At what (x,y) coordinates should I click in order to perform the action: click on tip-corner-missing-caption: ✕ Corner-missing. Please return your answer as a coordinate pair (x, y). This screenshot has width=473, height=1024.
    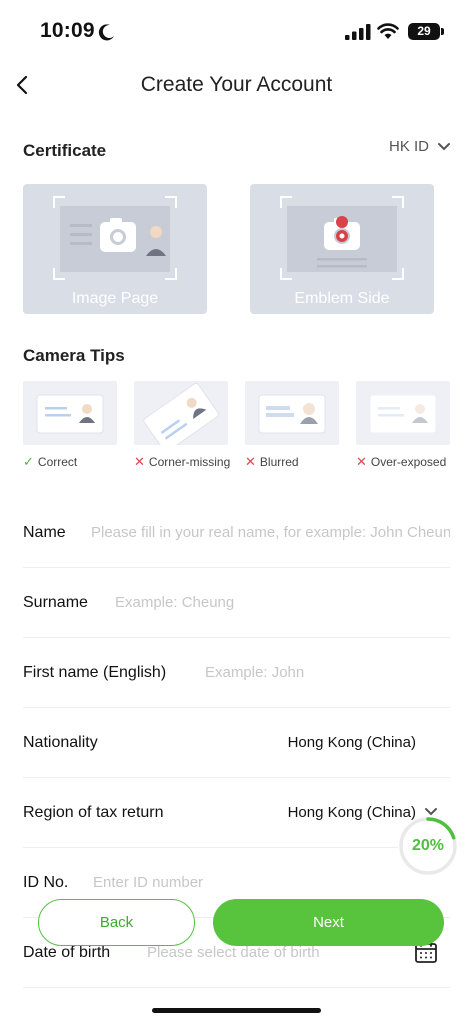
    Looking at the image, I should click on (182, 462).